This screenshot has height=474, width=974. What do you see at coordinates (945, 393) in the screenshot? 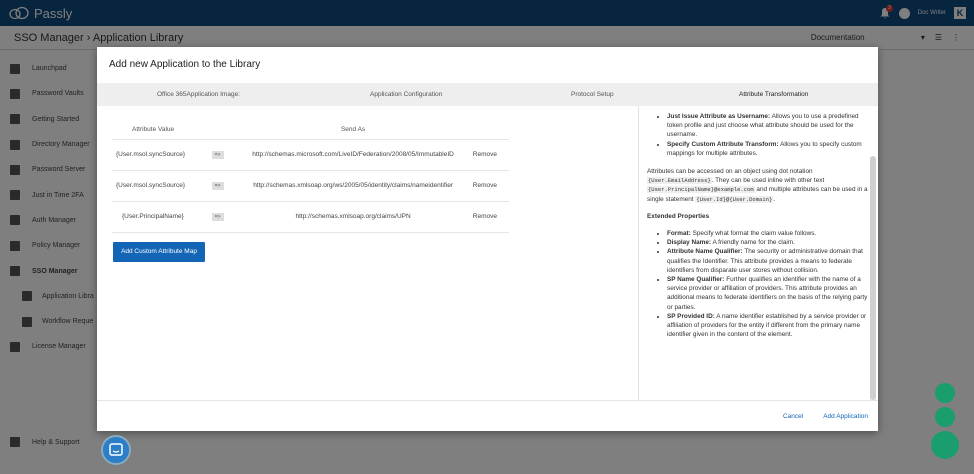
I see `upload-fab` at bounding box center [945, 393].